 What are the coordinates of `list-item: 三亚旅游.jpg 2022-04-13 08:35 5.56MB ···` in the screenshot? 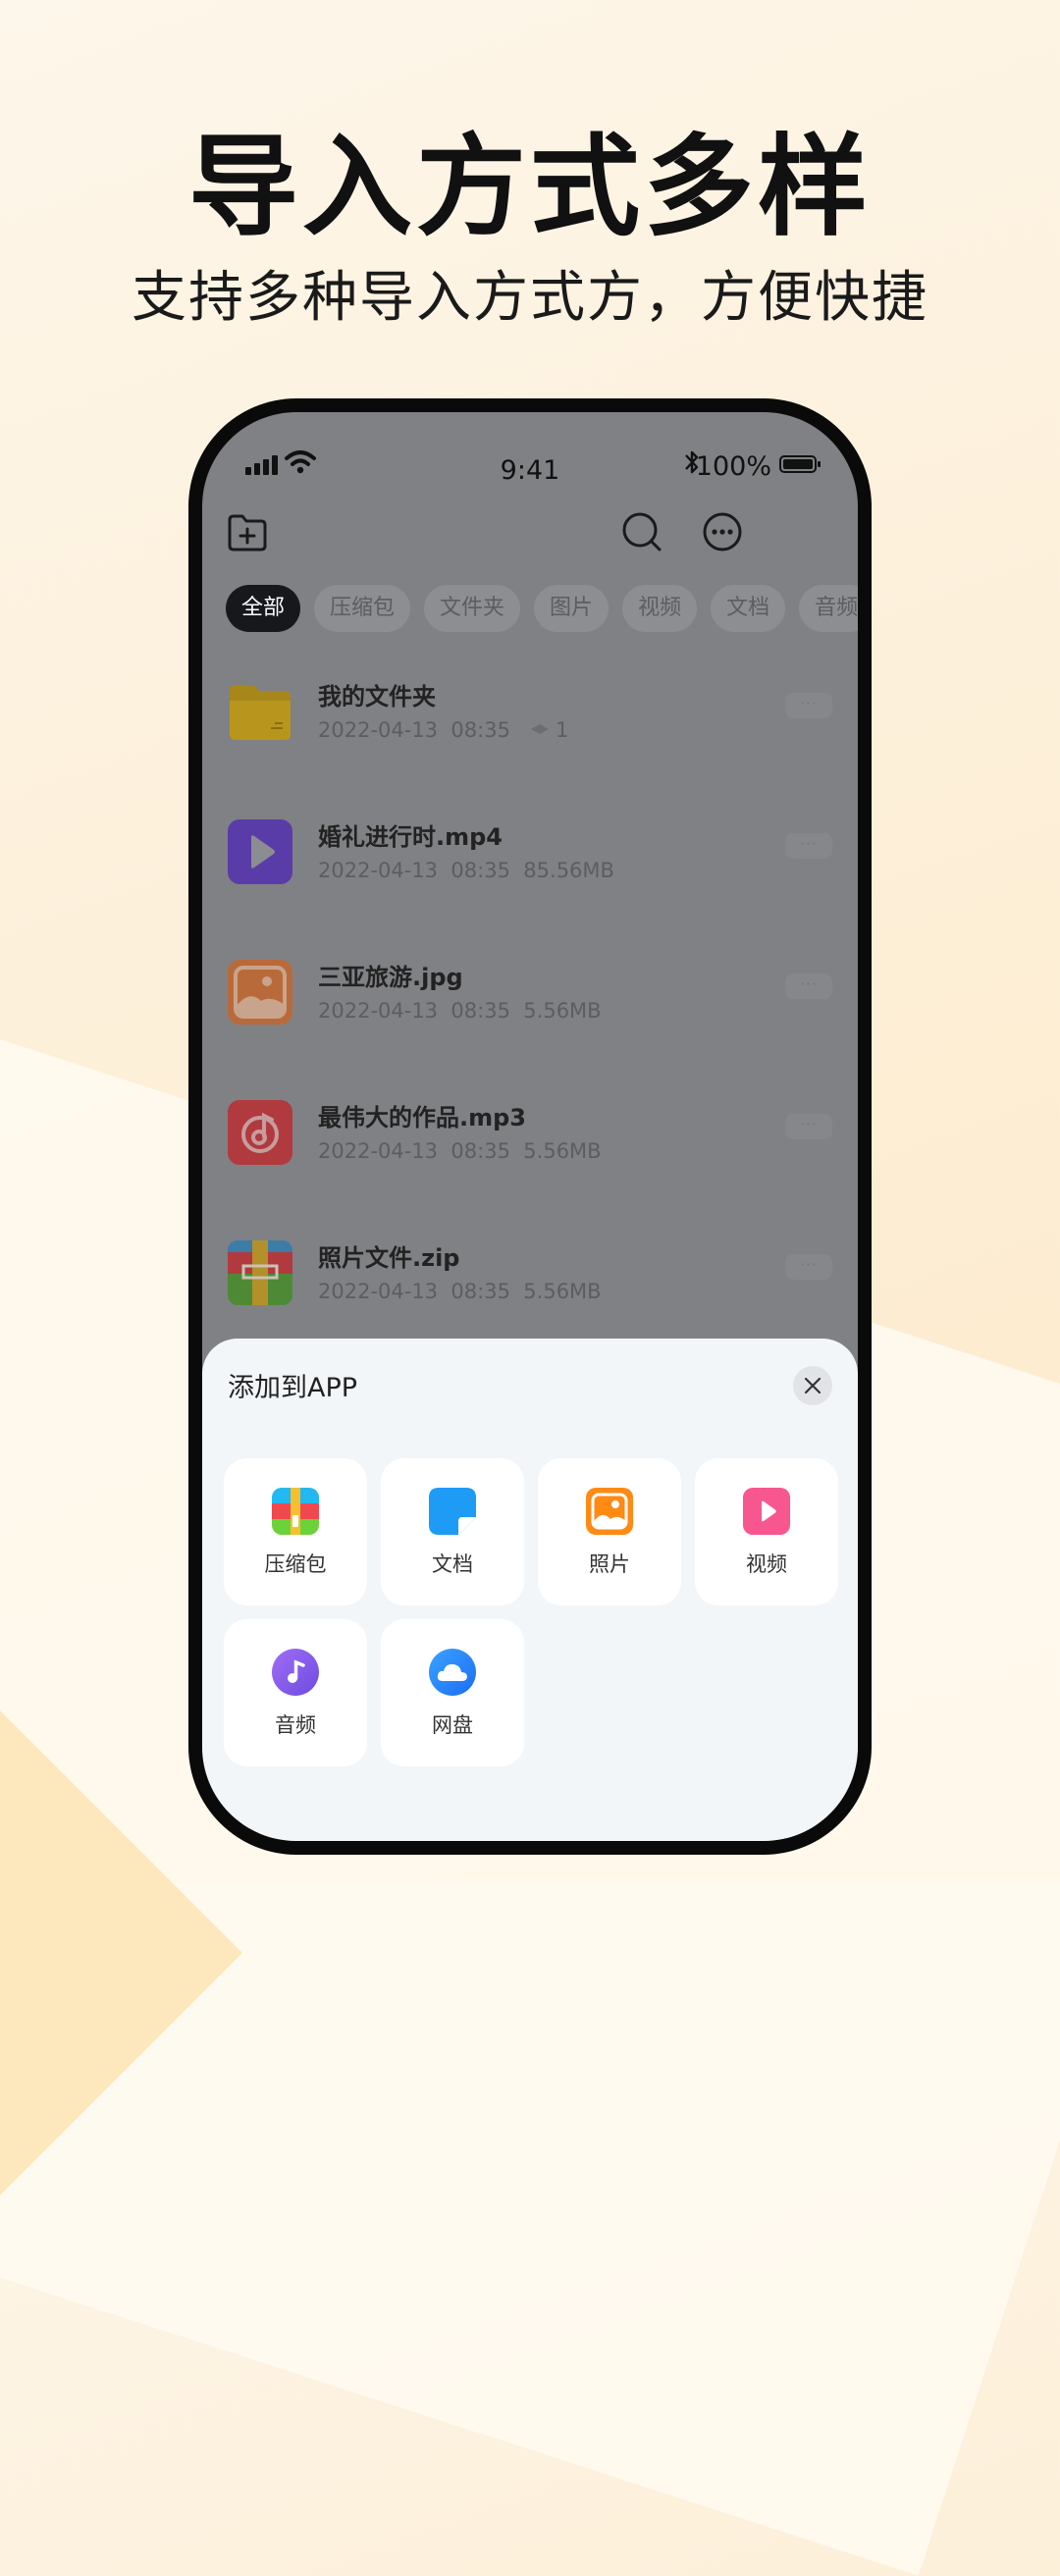 It's located at (530, 1028).